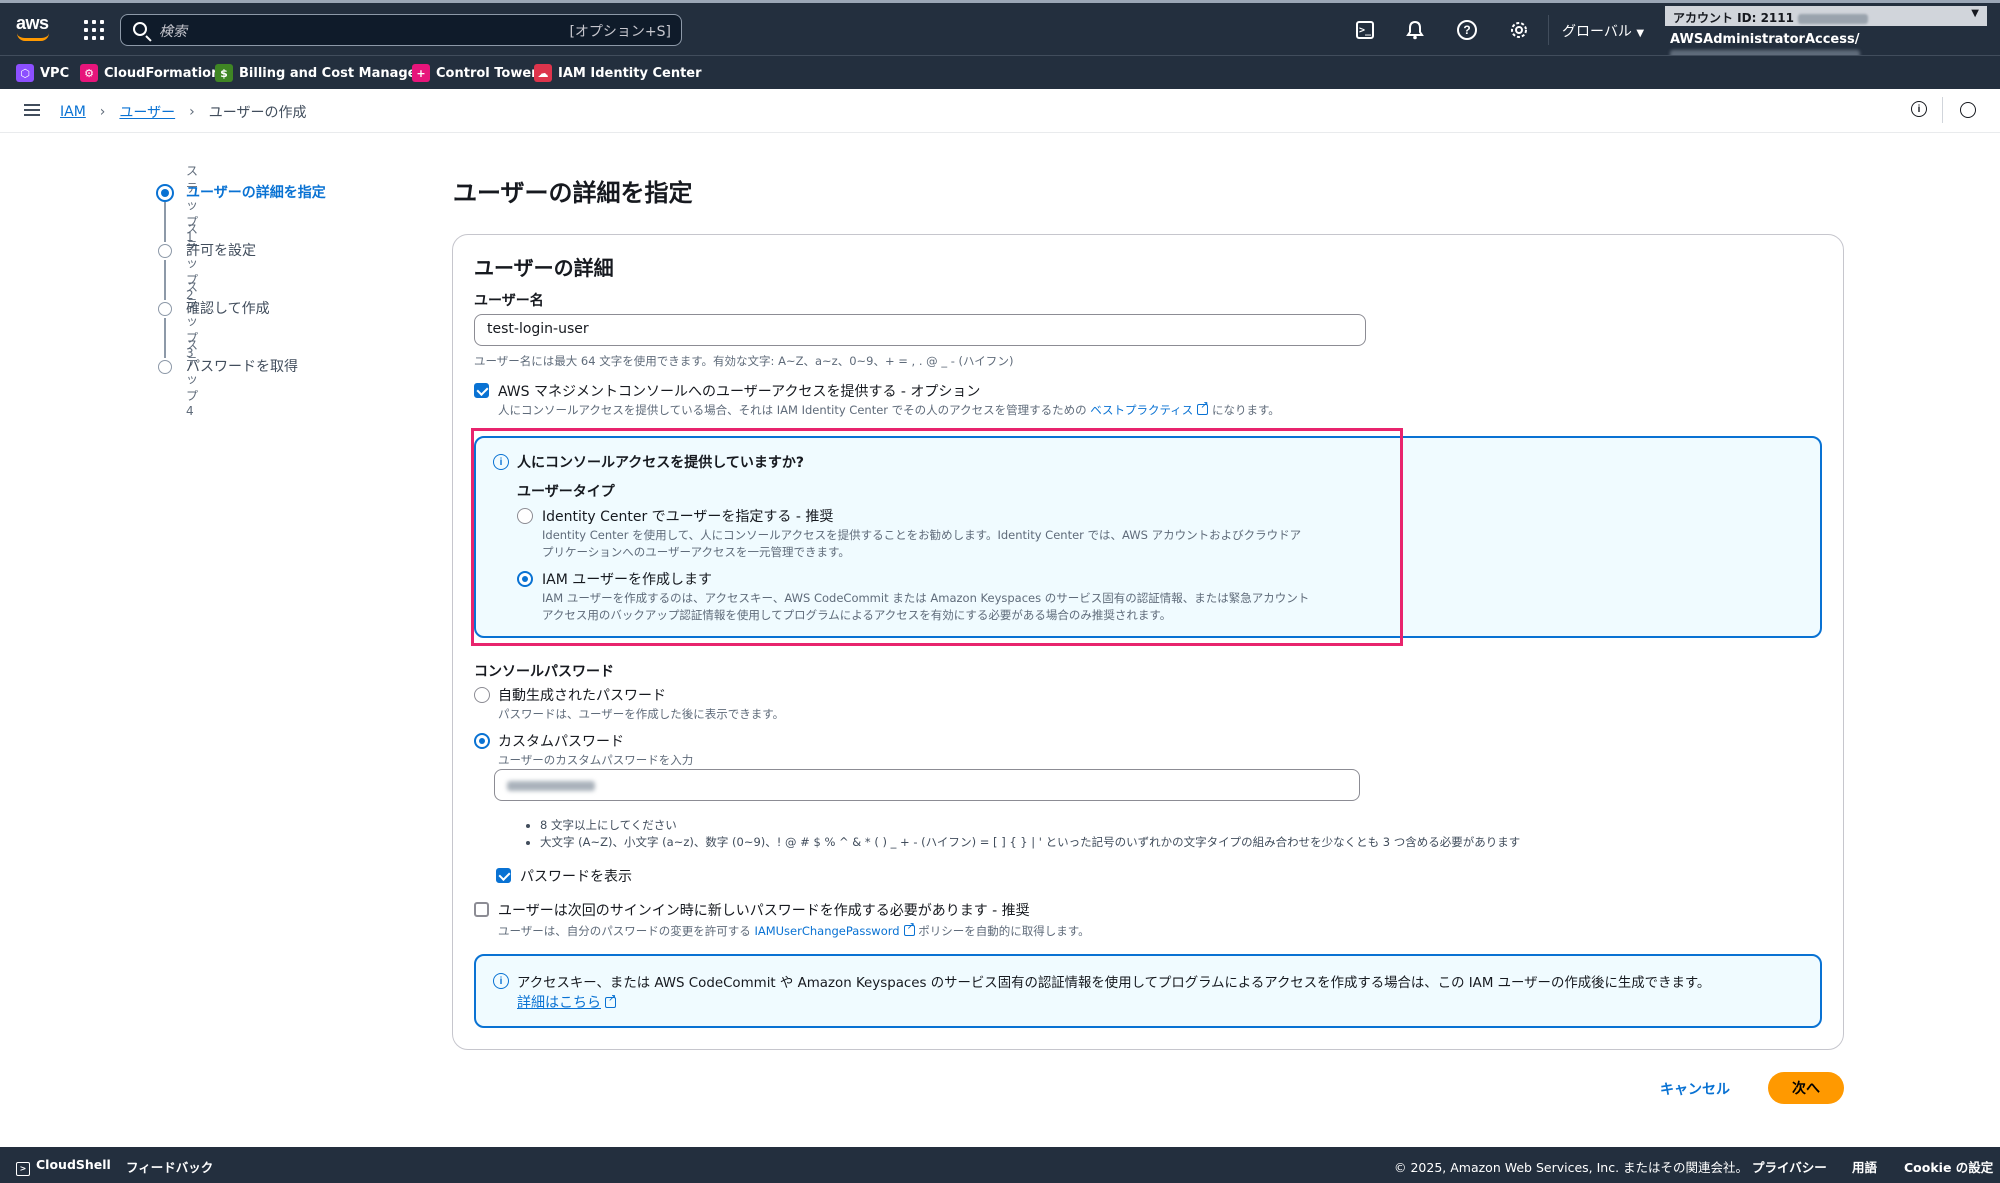 This screenshot has height=1183, width=2000. I want to click on section-heading: ユーザーの詳細, so click(544, 268).